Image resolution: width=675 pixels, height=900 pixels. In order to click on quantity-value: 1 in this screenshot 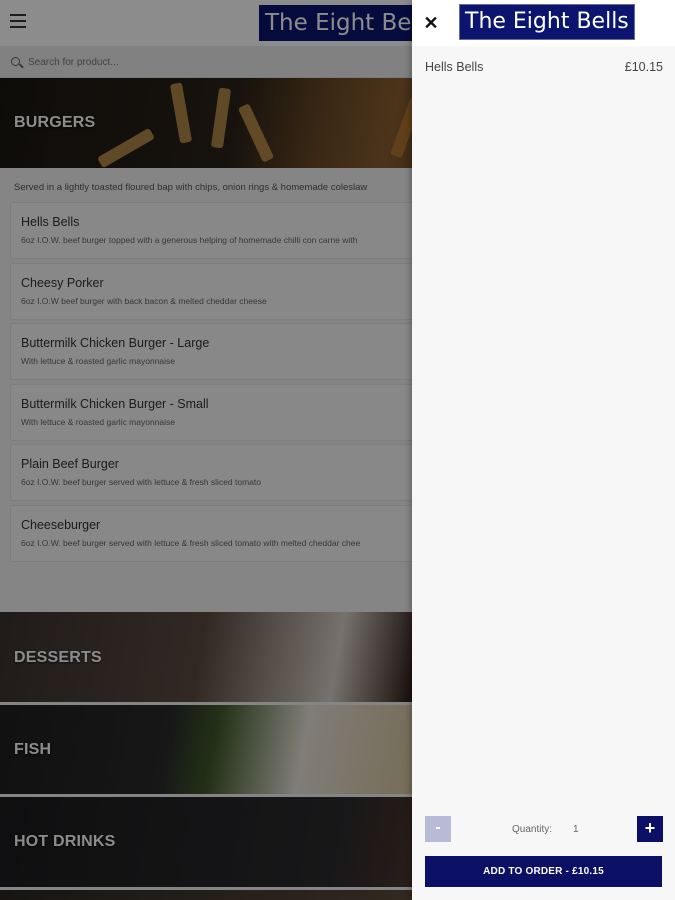, I will do `click(576, 829)`.